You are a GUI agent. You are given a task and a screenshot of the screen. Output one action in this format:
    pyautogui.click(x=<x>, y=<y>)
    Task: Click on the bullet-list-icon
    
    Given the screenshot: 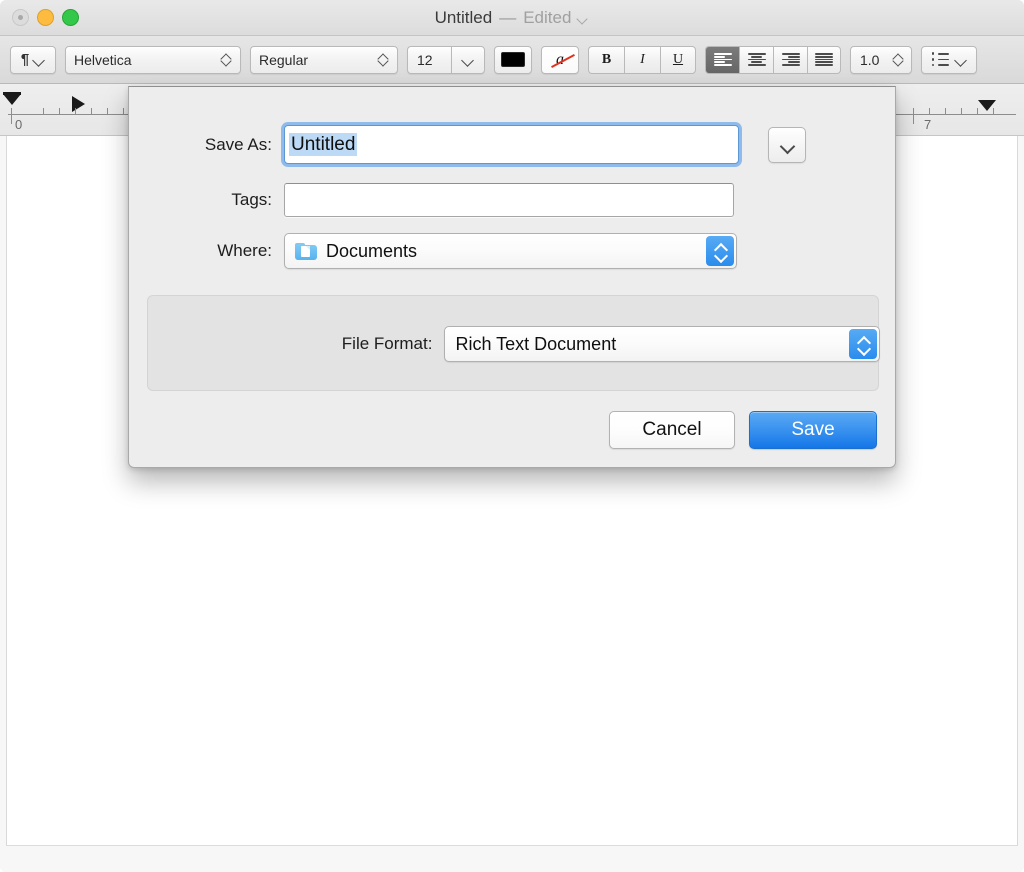 What is the action you would take?
    pyautogui.click(x=940, y=59)
    